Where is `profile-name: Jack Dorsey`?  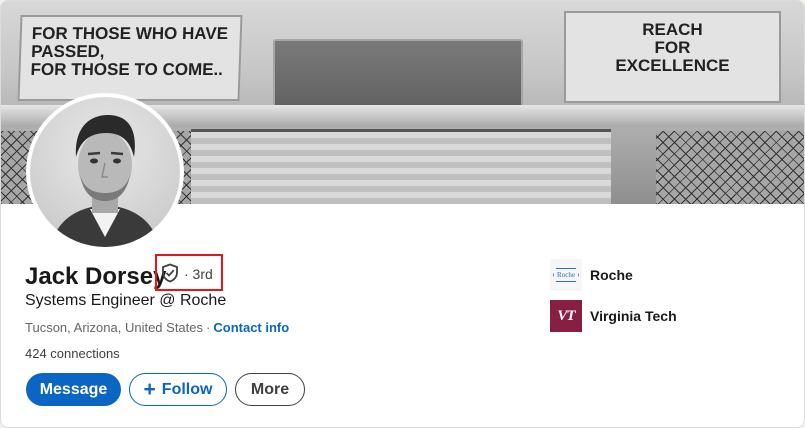 profile-name: Jack Dorsey is located at coordinates (96, 276).